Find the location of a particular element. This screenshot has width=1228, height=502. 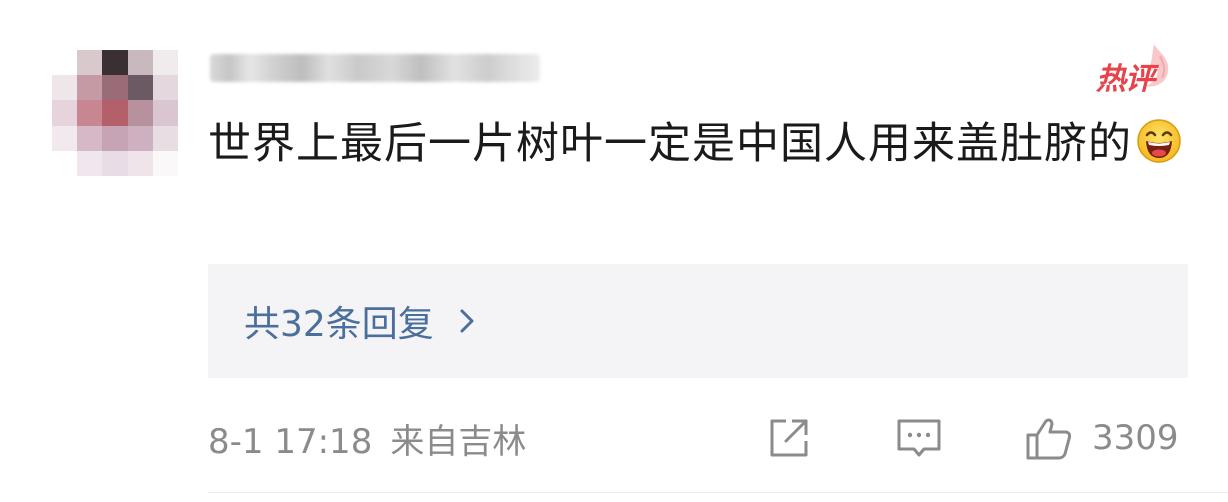

share-icon is located at coordinates (789, 438).